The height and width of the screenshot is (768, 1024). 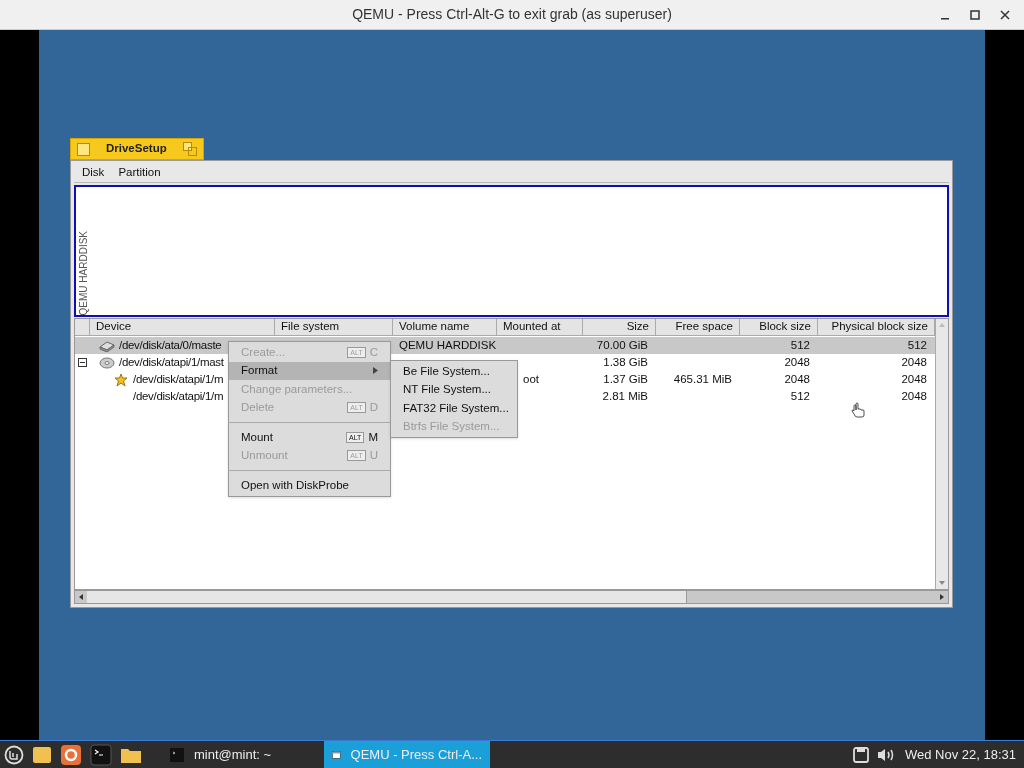 I want to click on window-list-icon, so click(x=860, y=754).